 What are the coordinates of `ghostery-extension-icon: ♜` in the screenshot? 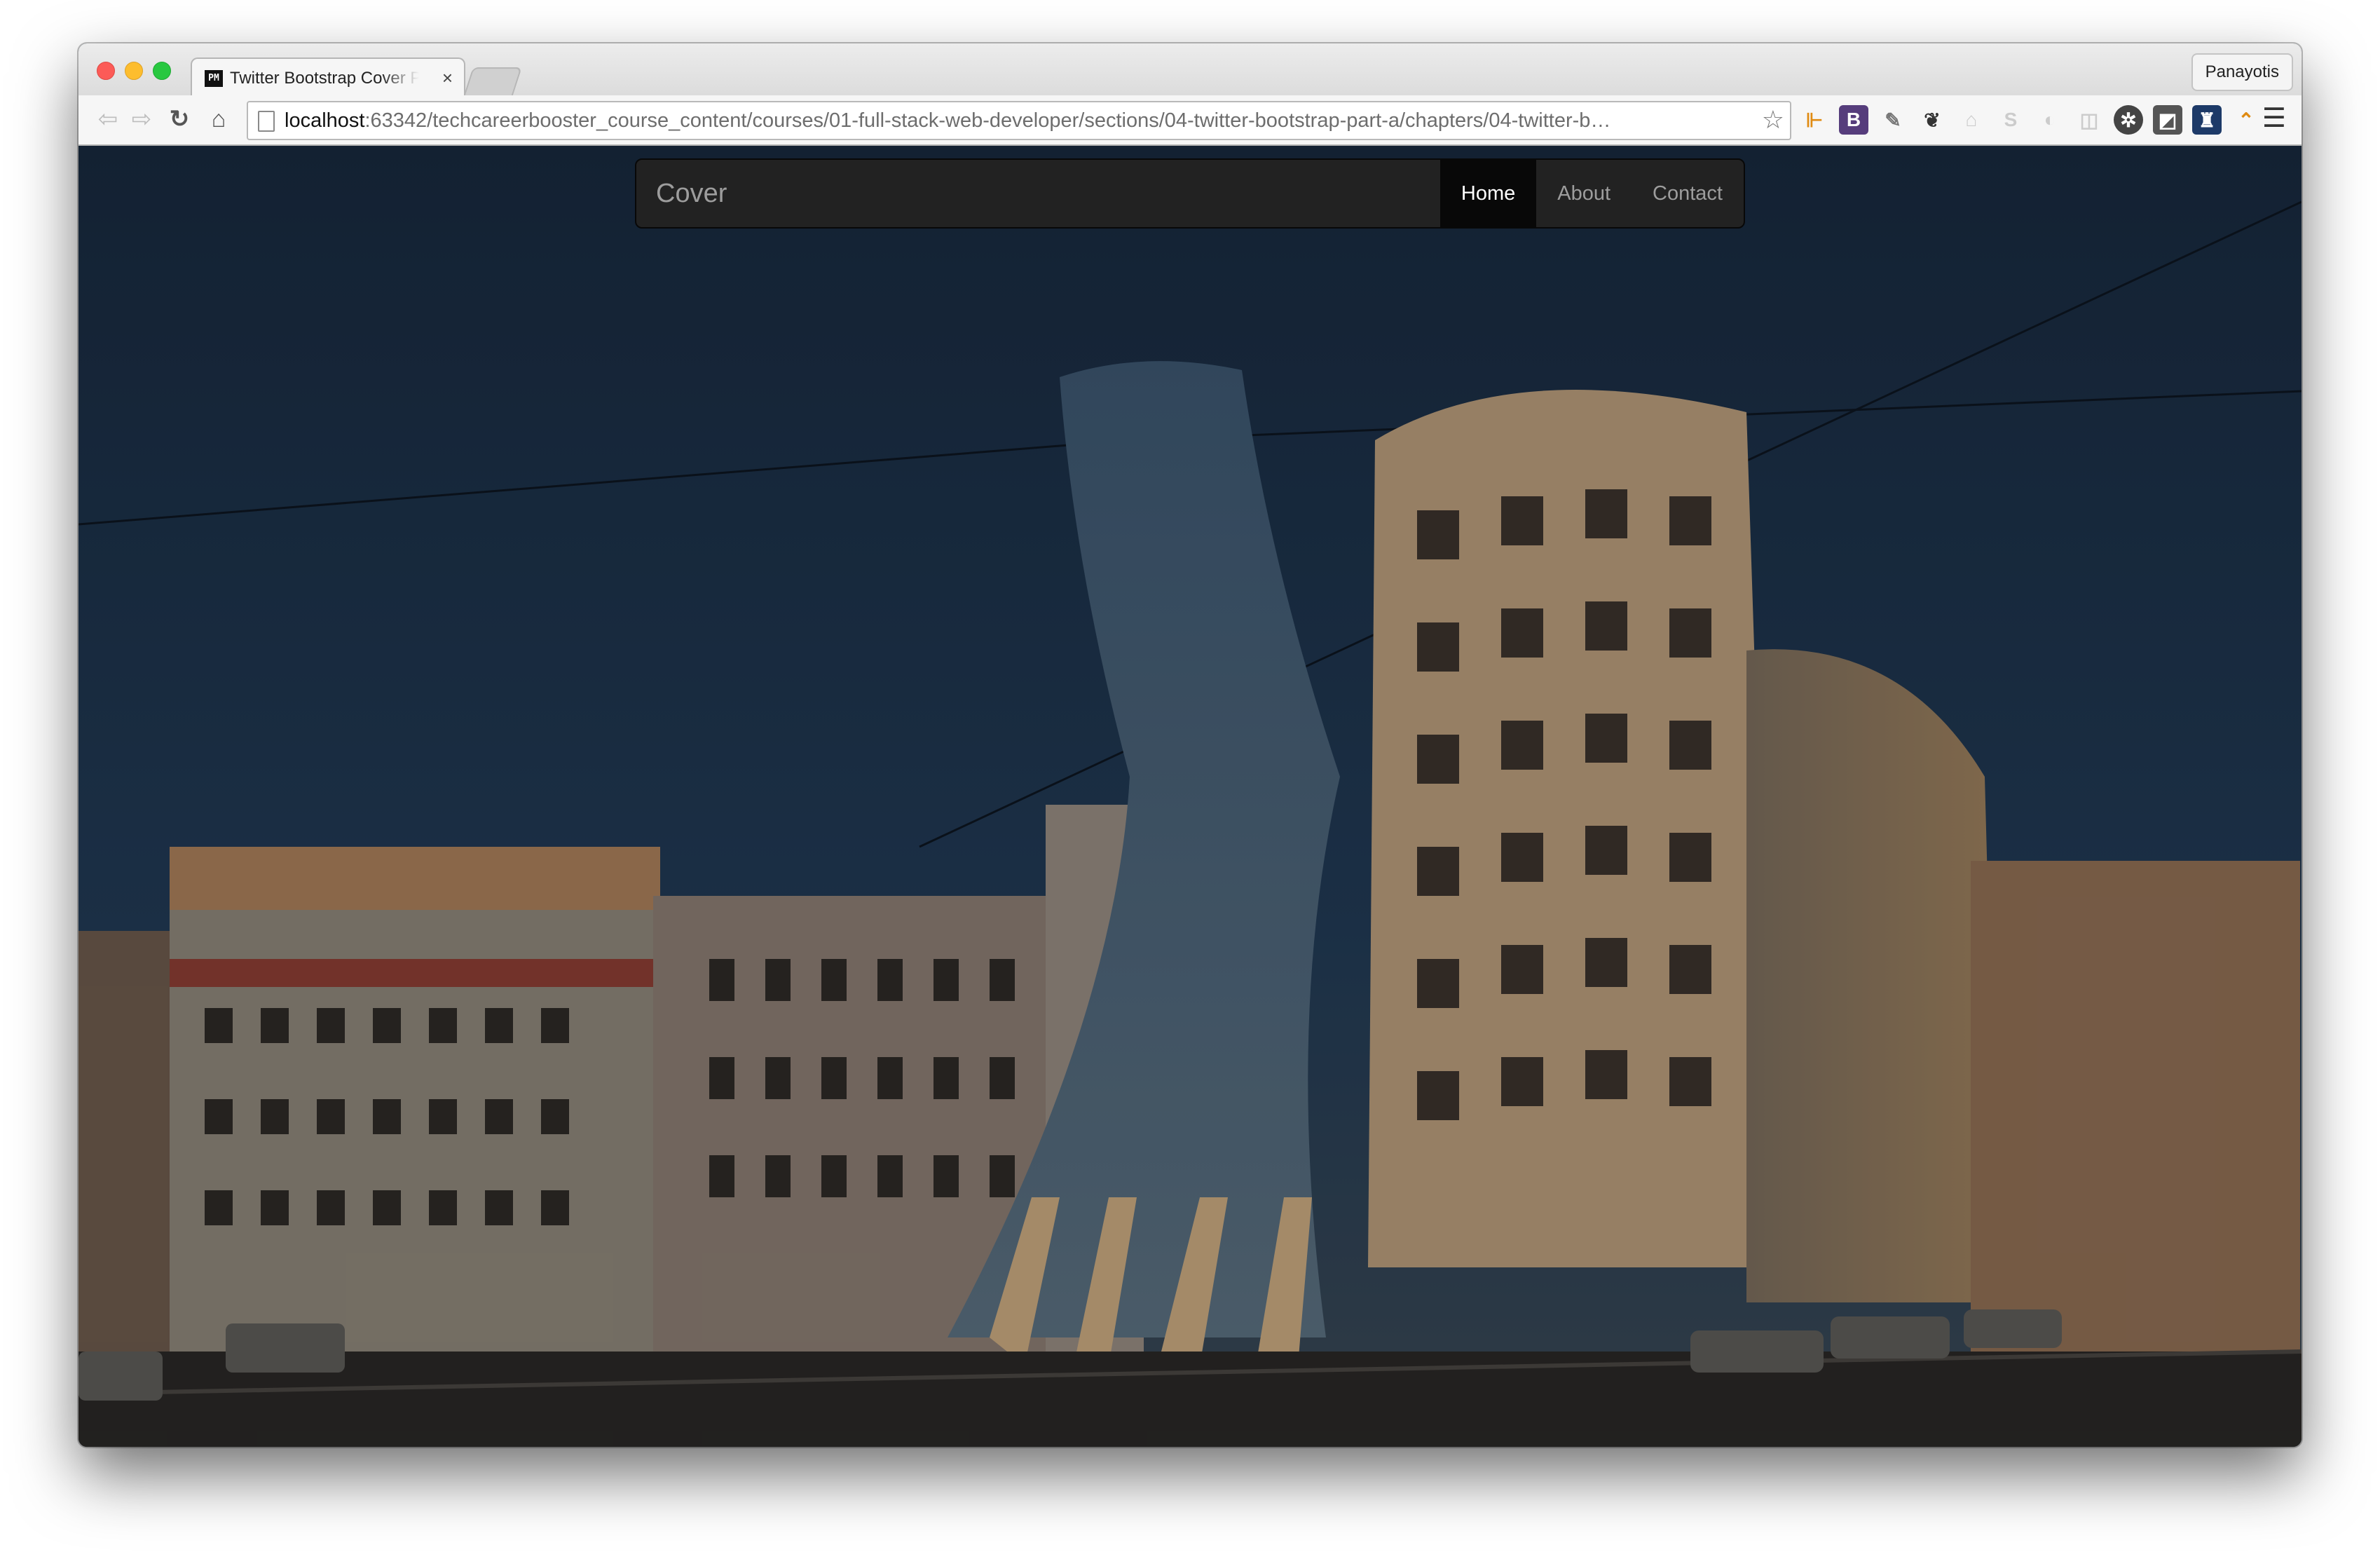 It's located at (2207, 120).